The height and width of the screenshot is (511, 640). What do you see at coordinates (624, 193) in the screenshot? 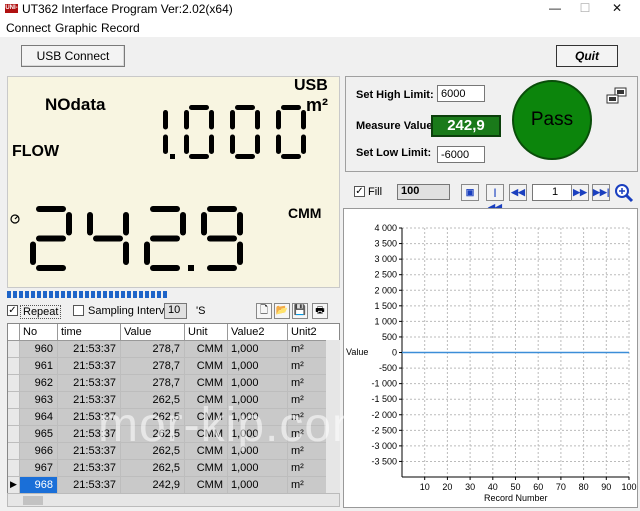
I see `zoom-icon` at bounding box center [624, 193].